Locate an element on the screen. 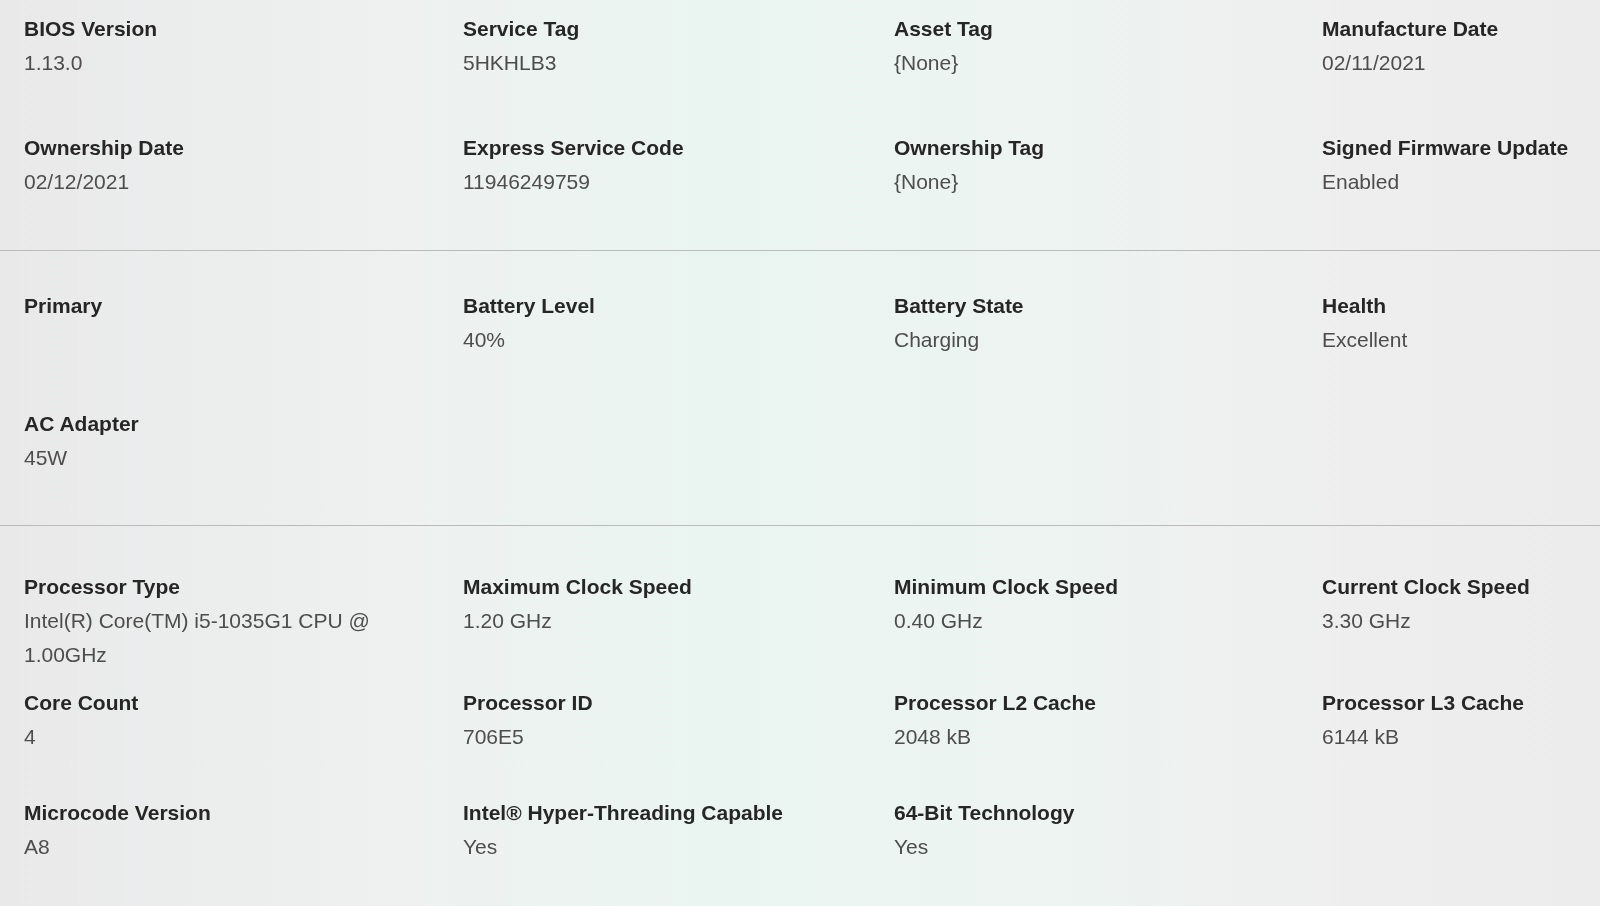 The width and height of the screenshot is (1600, 906). field-label: Ownership Tag is located at coordinates (969, 148).